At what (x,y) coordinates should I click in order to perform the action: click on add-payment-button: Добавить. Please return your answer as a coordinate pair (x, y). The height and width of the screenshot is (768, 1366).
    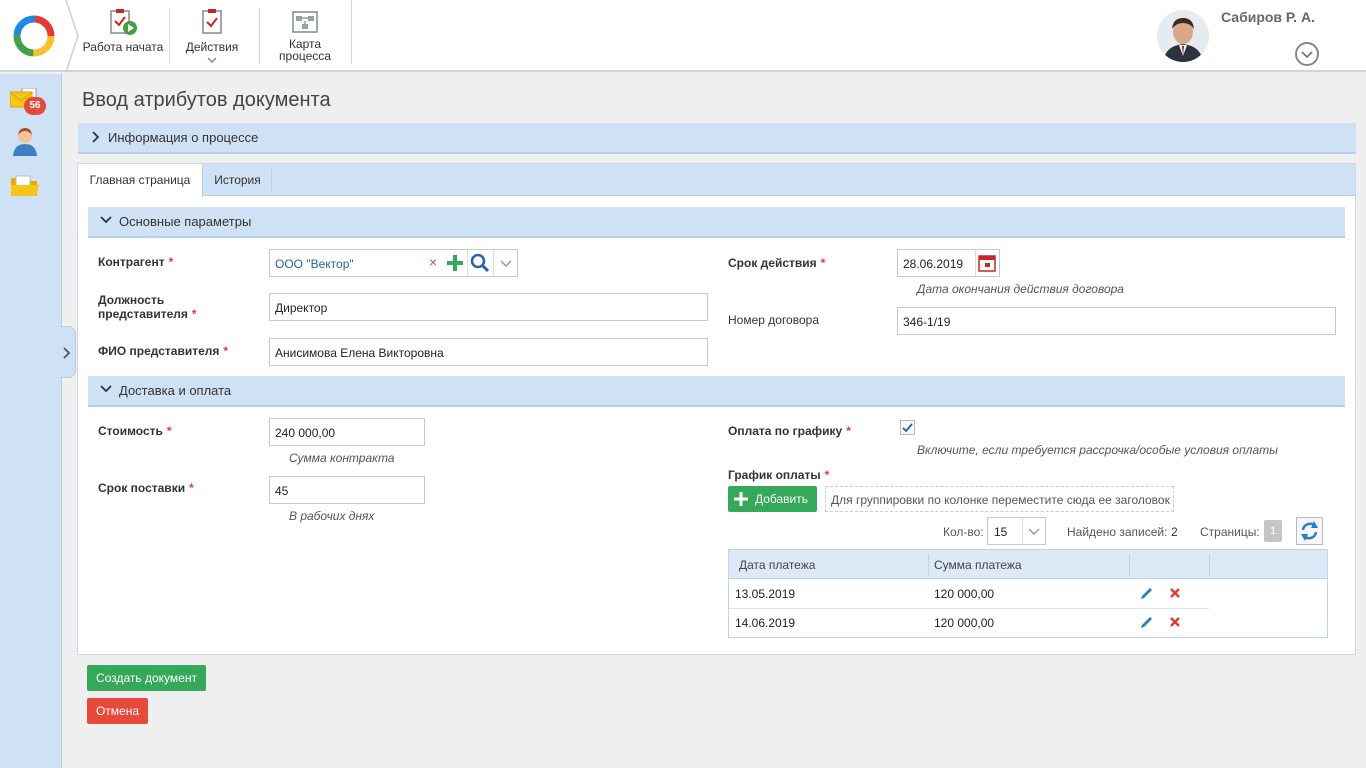
    Looking at the image, I should click on (772, 499).